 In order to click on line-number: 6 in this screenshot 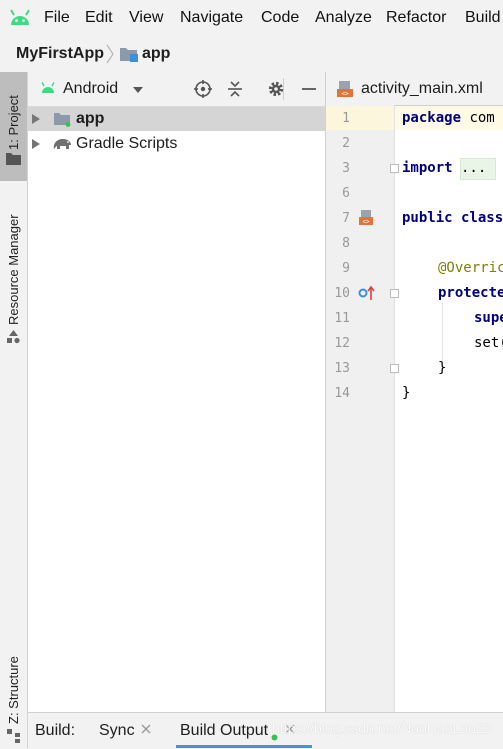, I will do `click(346, 193)`.